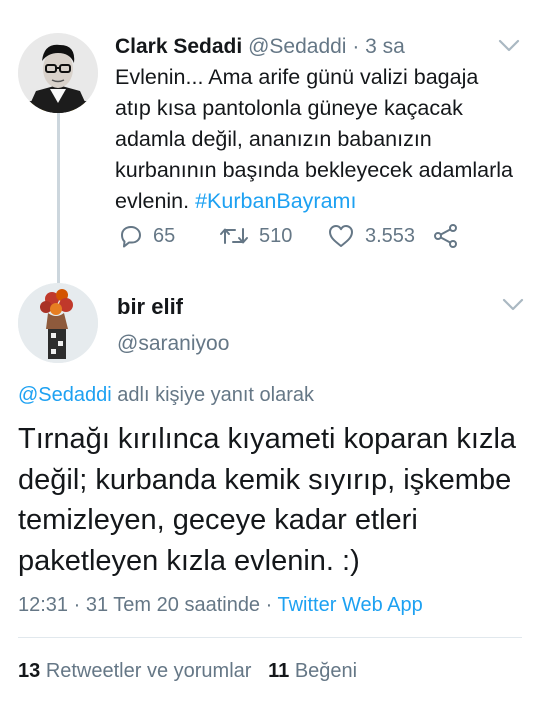 The image size is (540, 707). I want to click on share-icon, so click(446, 236).